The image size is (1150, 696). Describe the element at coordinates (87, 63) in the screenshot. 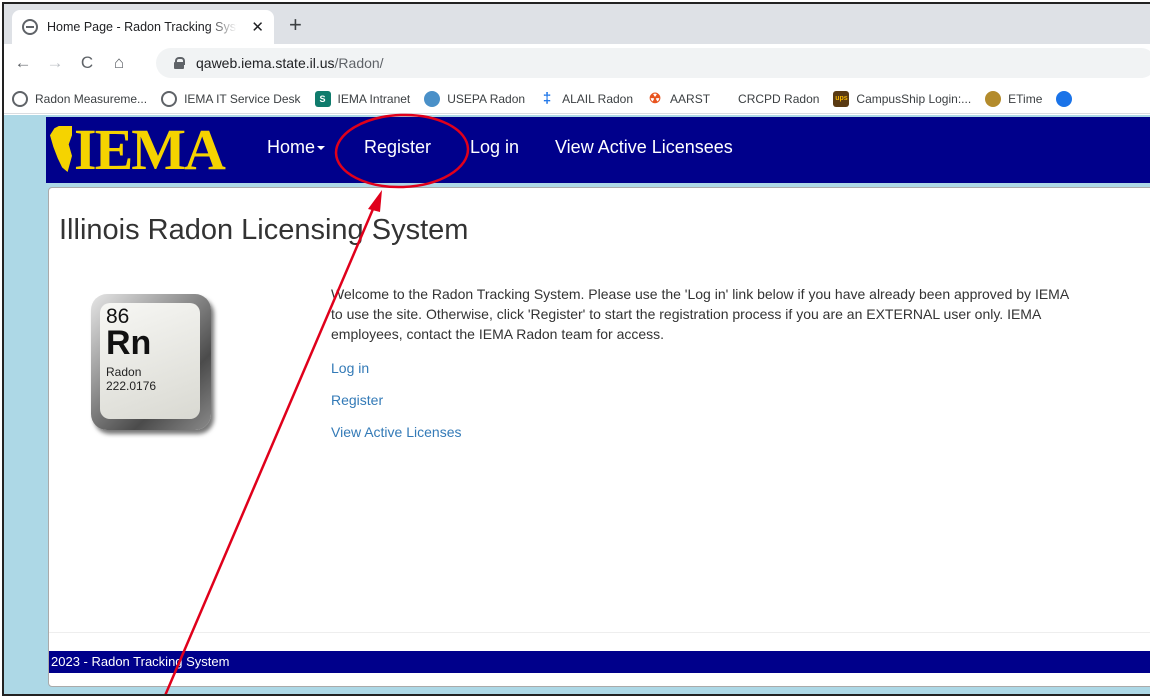

I see `reload-button: C` at that location.